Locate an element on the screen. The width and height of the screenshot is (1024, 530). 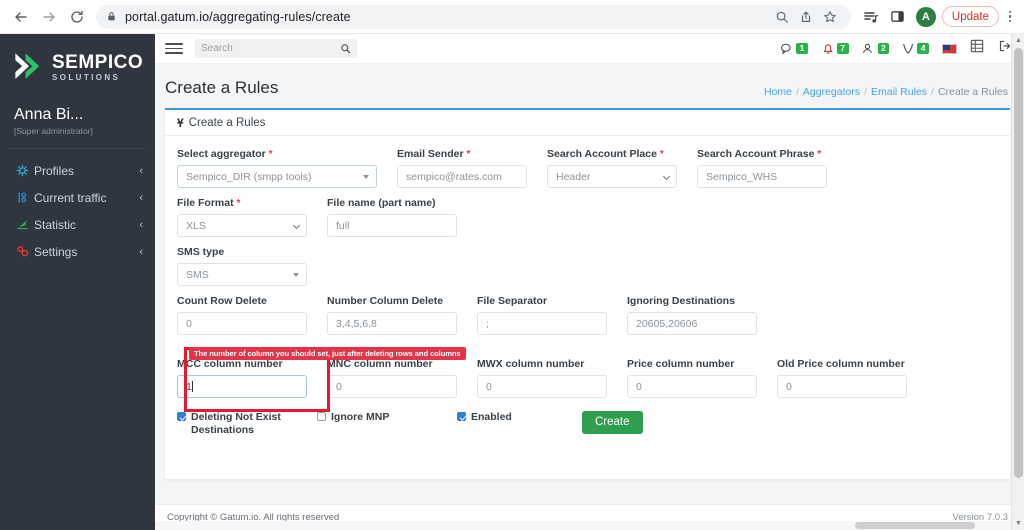
search-zoom-icon is located at coordinates (782, 17).